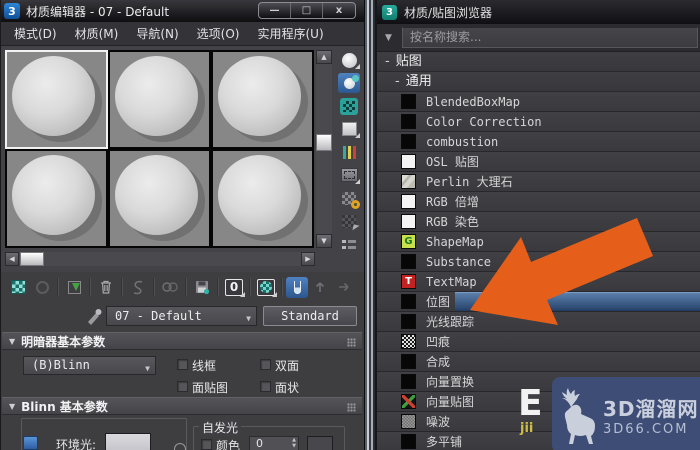 The height and width of the screenshot is (450, 700). Describe the element at coordinates (182, 364) in the screenshot. I see `wire-checkbox` at that location.